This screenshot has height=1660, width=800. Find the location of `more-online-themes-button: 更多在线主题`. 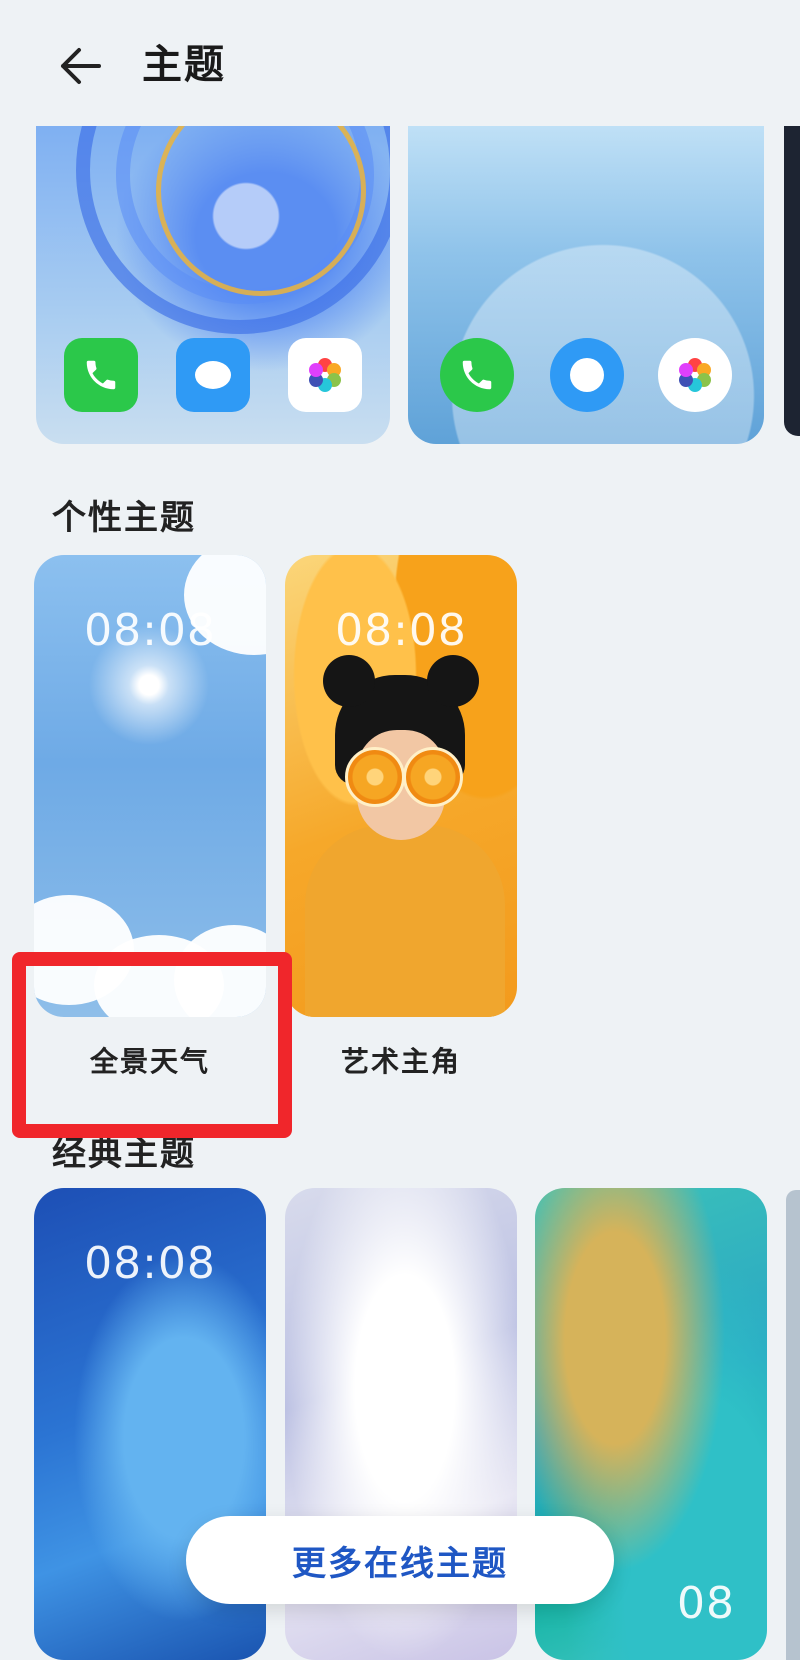

more-online-themes-button: 更多在线主题 is located at coordinates (400, 1560).